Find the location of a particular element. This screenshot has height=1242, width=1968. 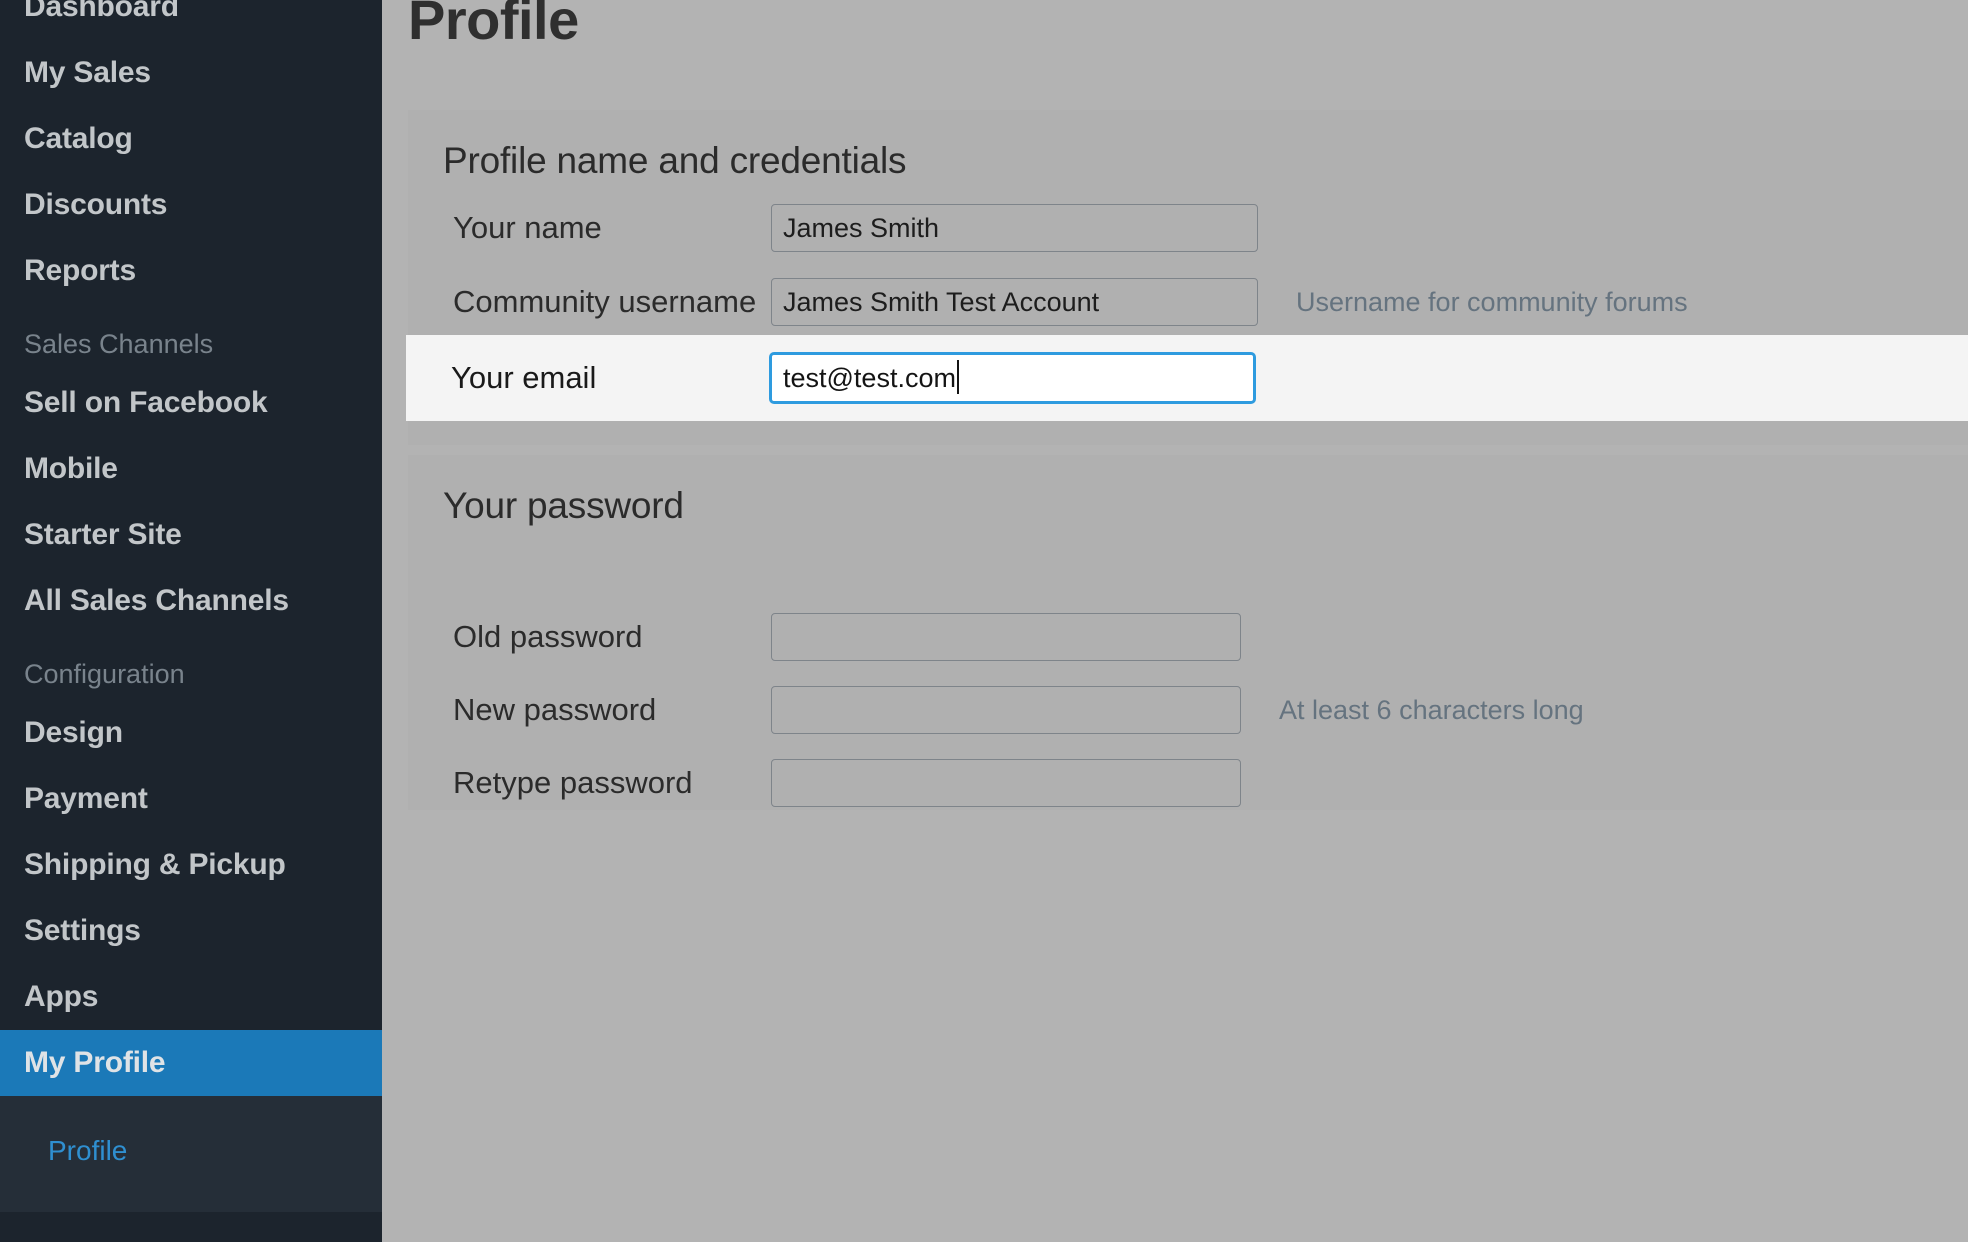

label-community-username: Community username is located at coordinates (605, 301).